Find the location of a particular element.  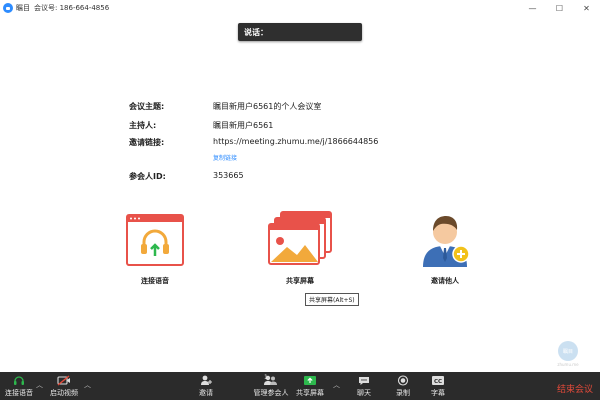

subtitles-button-label: 字幕 is located at coordinates (438, 393).